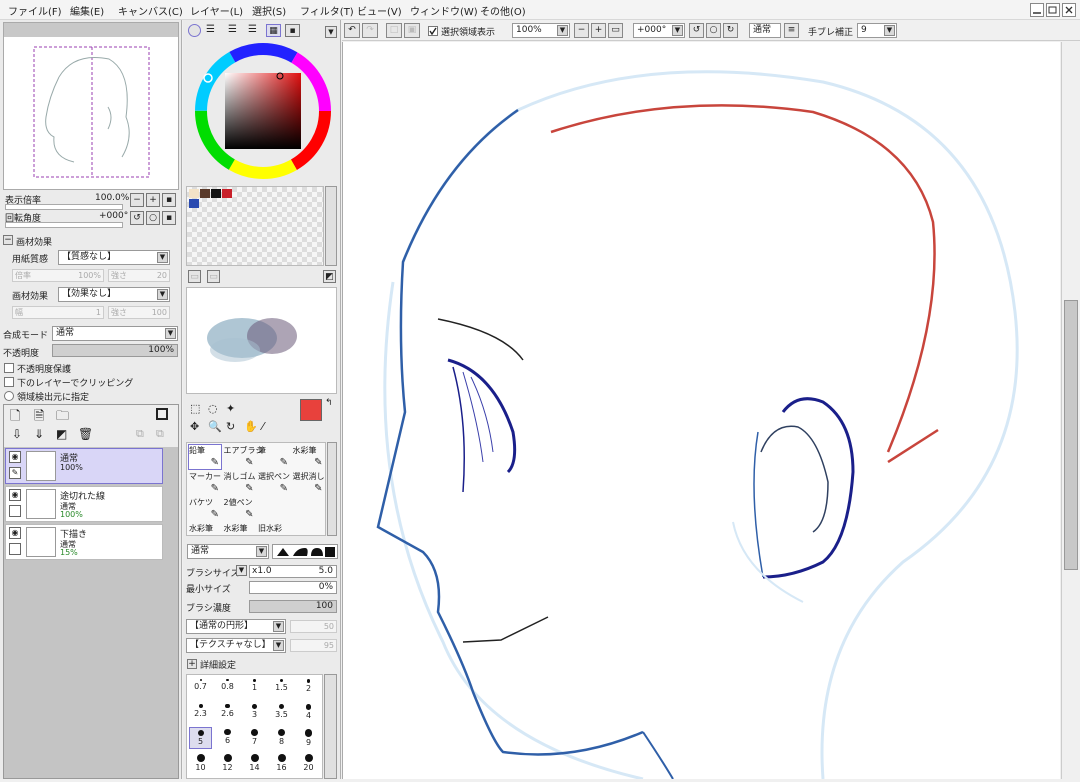 This screenshot has width=1080, height=782. What do you see at coordinates (327, 10) in the screenshot?
I see `menu-filter: フィルタ(T)` at bounding box center [327, 10].